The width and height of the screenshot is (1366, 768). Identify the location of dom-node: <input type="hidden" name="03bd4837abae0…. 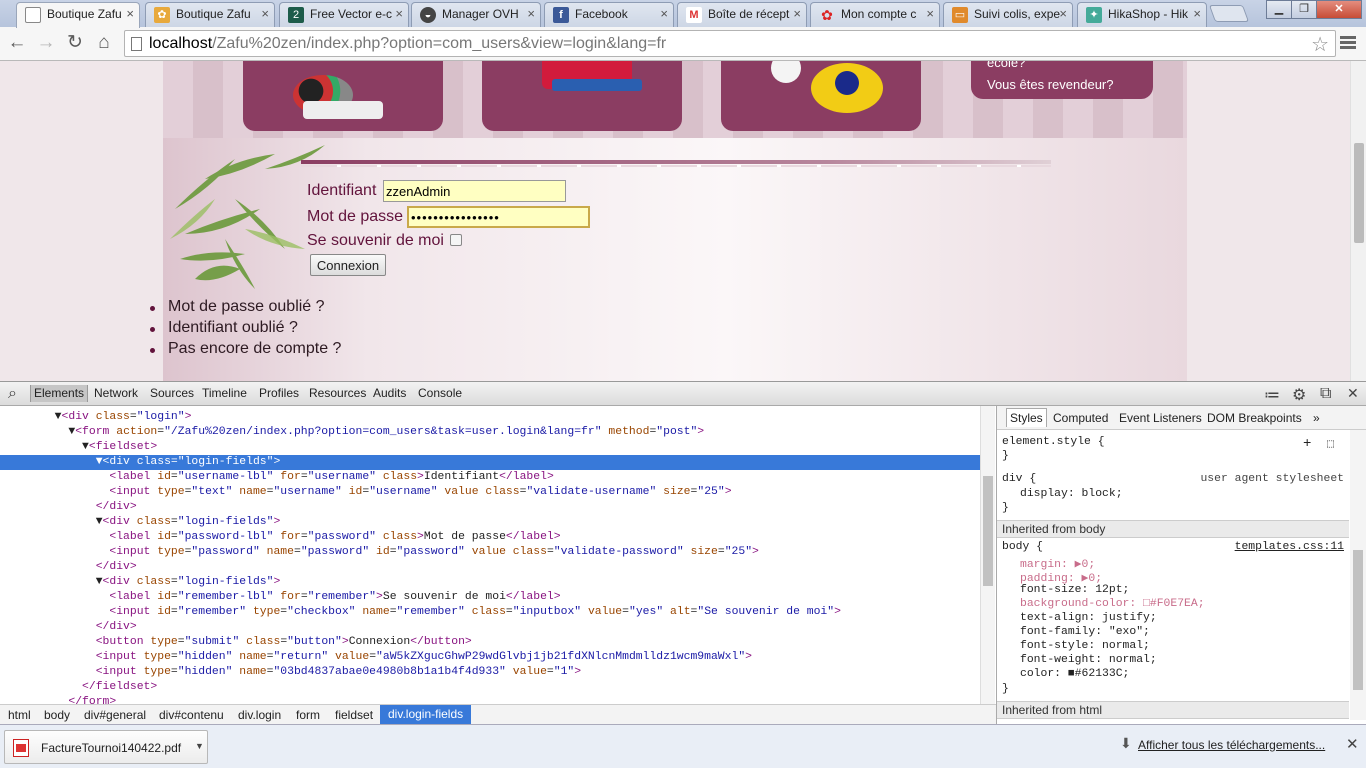
(490, 672).